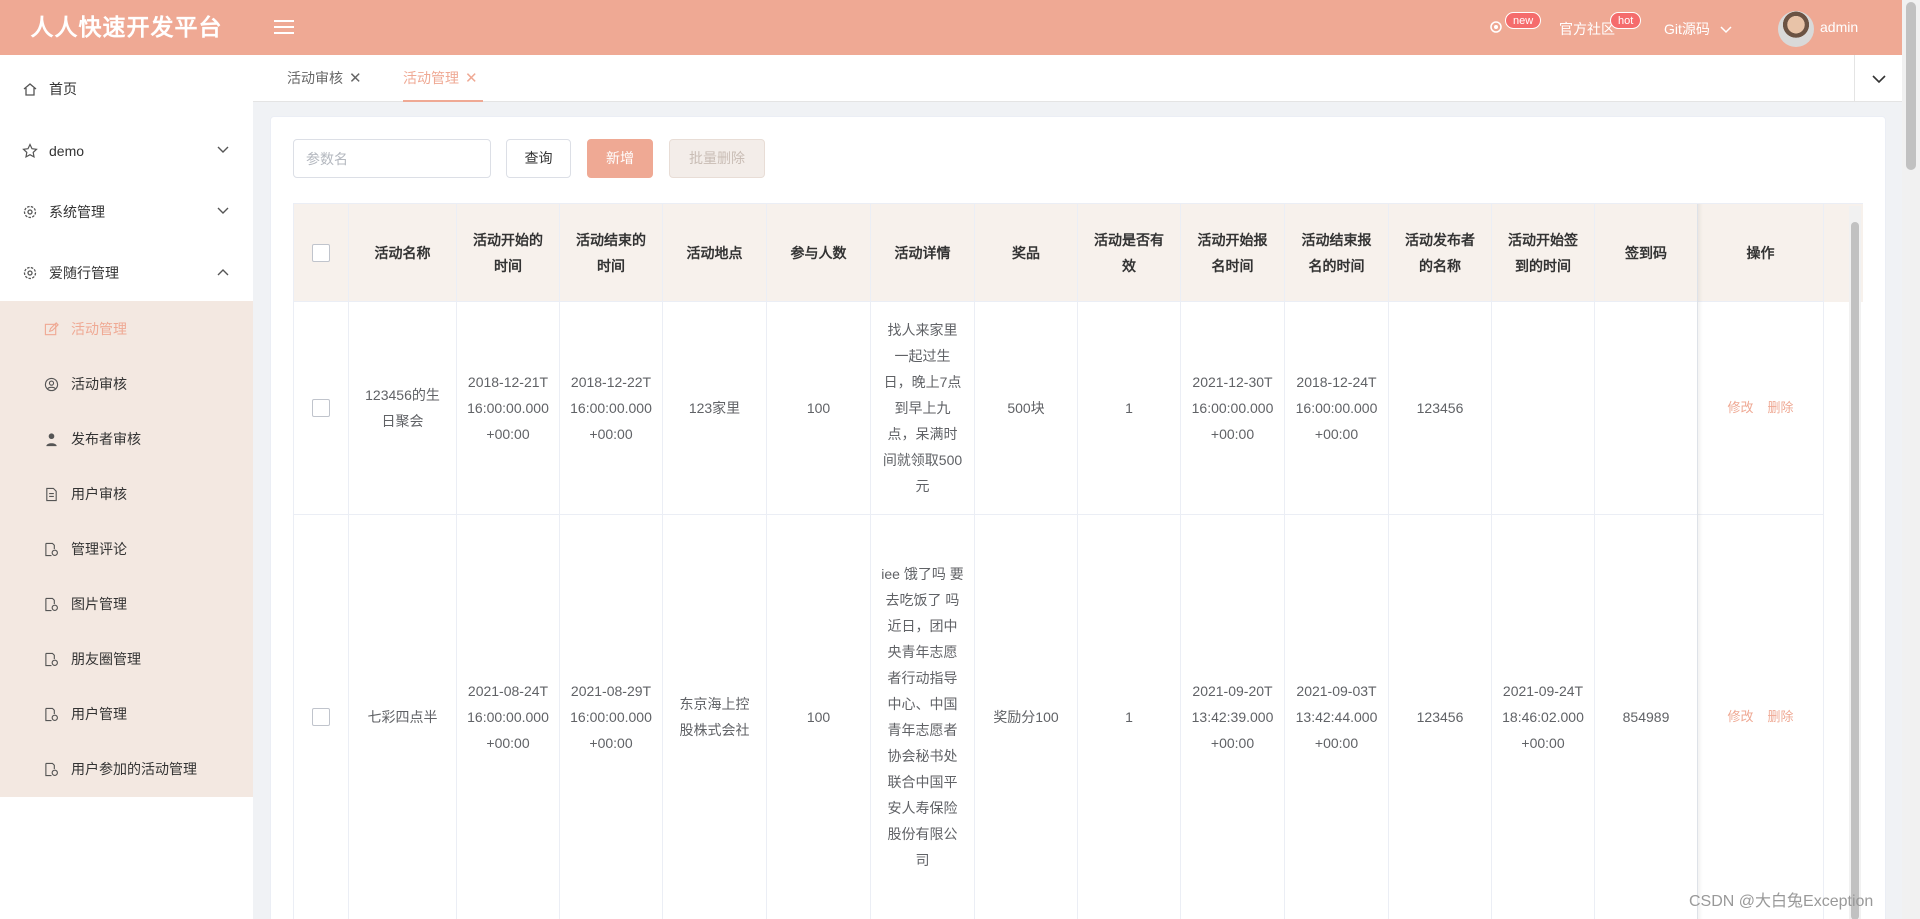  What do you see at coordinates (126, 212) in the screenshot?
I see `sidebar-item-system: 系统管理` at bounding box center [126, 212].